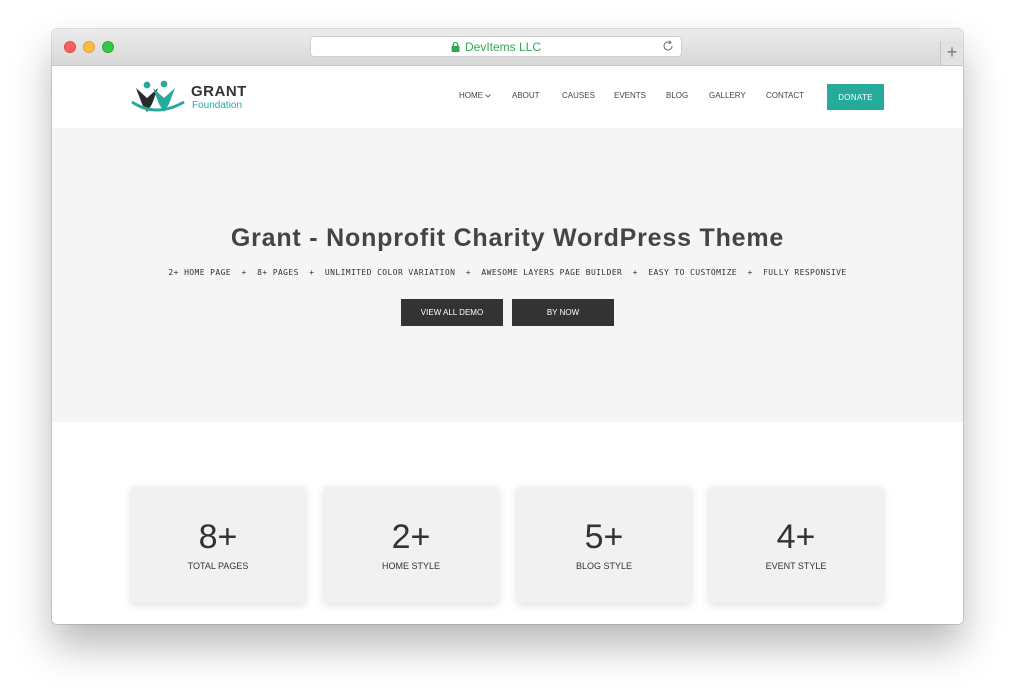 The image size is (1015, 699). I want to click on stat-card-event-style: 4+ EVENT STYLE, so click(796, 545).